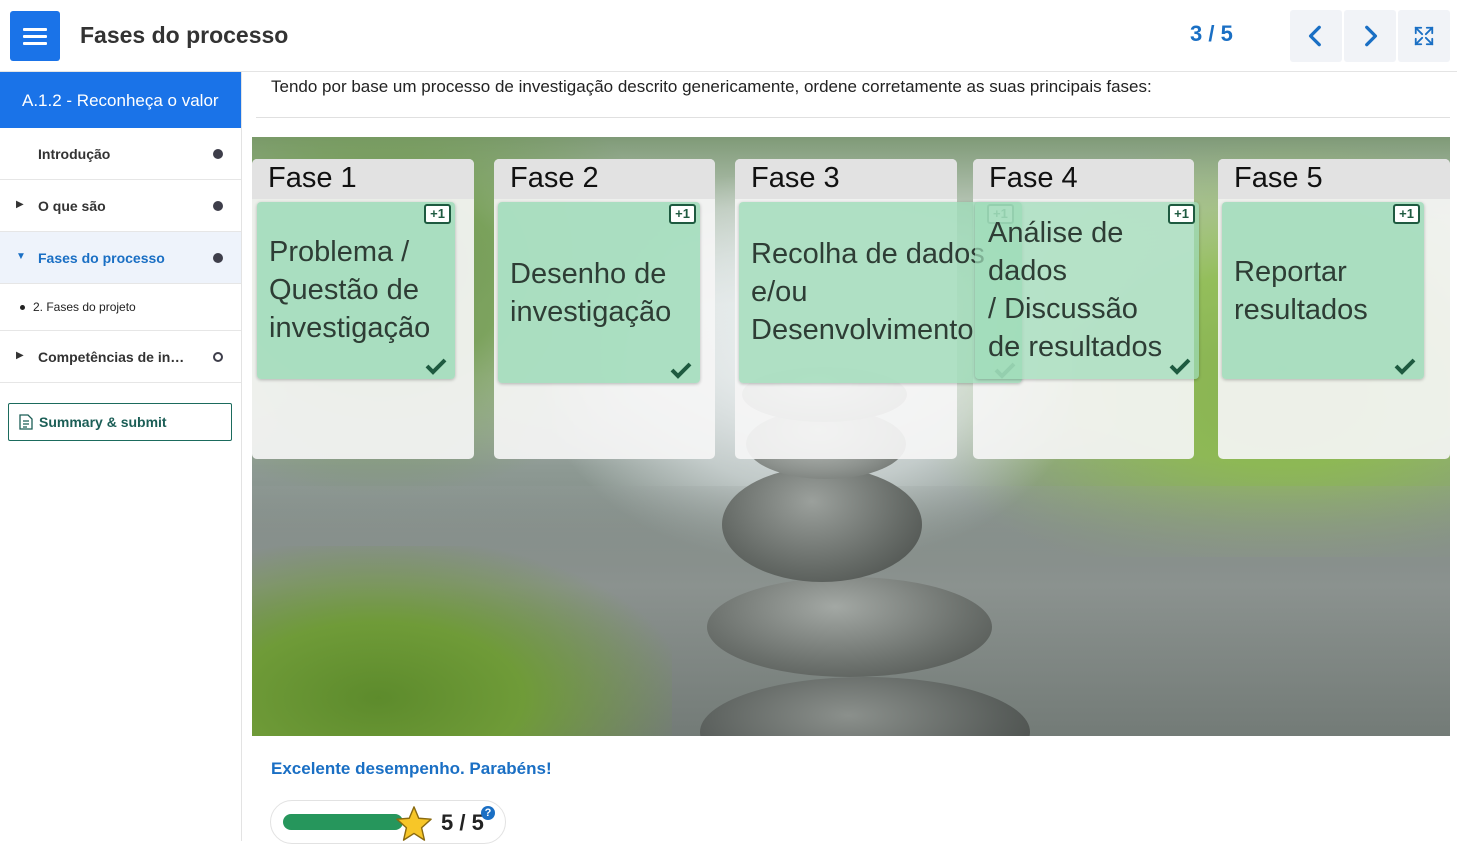 The height and width of the screenshot is (844, 1457). Describe the element at coordinates (728, 36) in the screenshot. I see `top-bar: Fases do processo 3 / 5` at that location.